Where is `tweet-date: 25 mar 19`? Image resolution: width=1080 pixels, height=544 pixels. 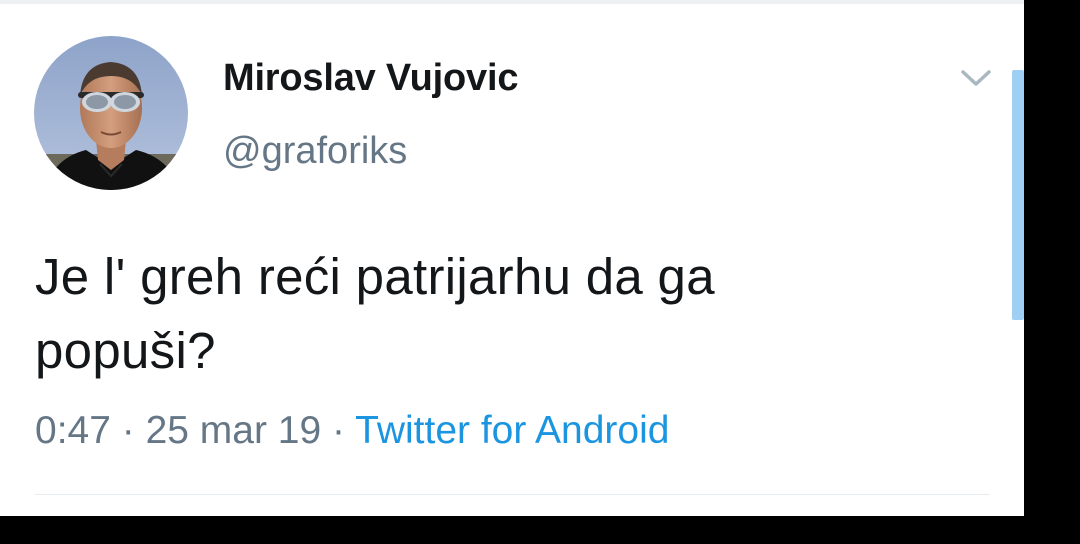 tweet-date: 25 mar 19 is located at coordinates (234, 430).